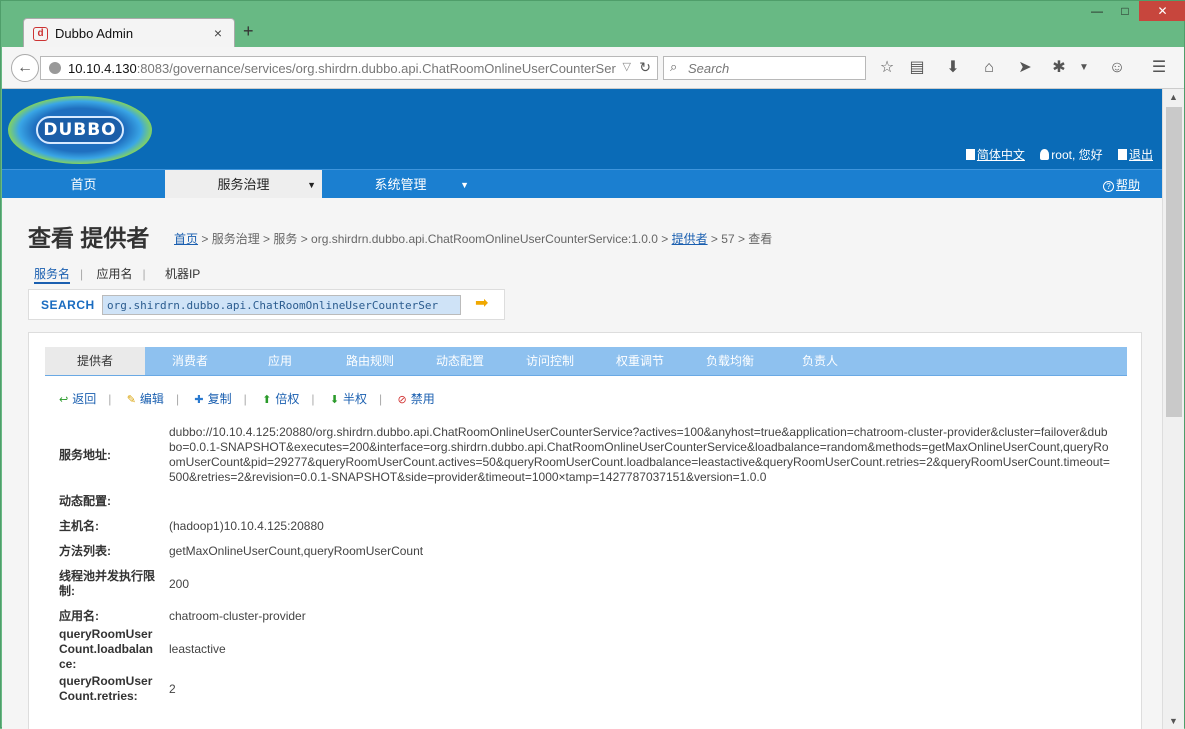 Image resolution: width=1185 pixels, height=729 pixels. Describe the element at coordinates (243, 184) in the screenshot. I see `menu-item-service-governance: 服务治理 ▼` at that location.